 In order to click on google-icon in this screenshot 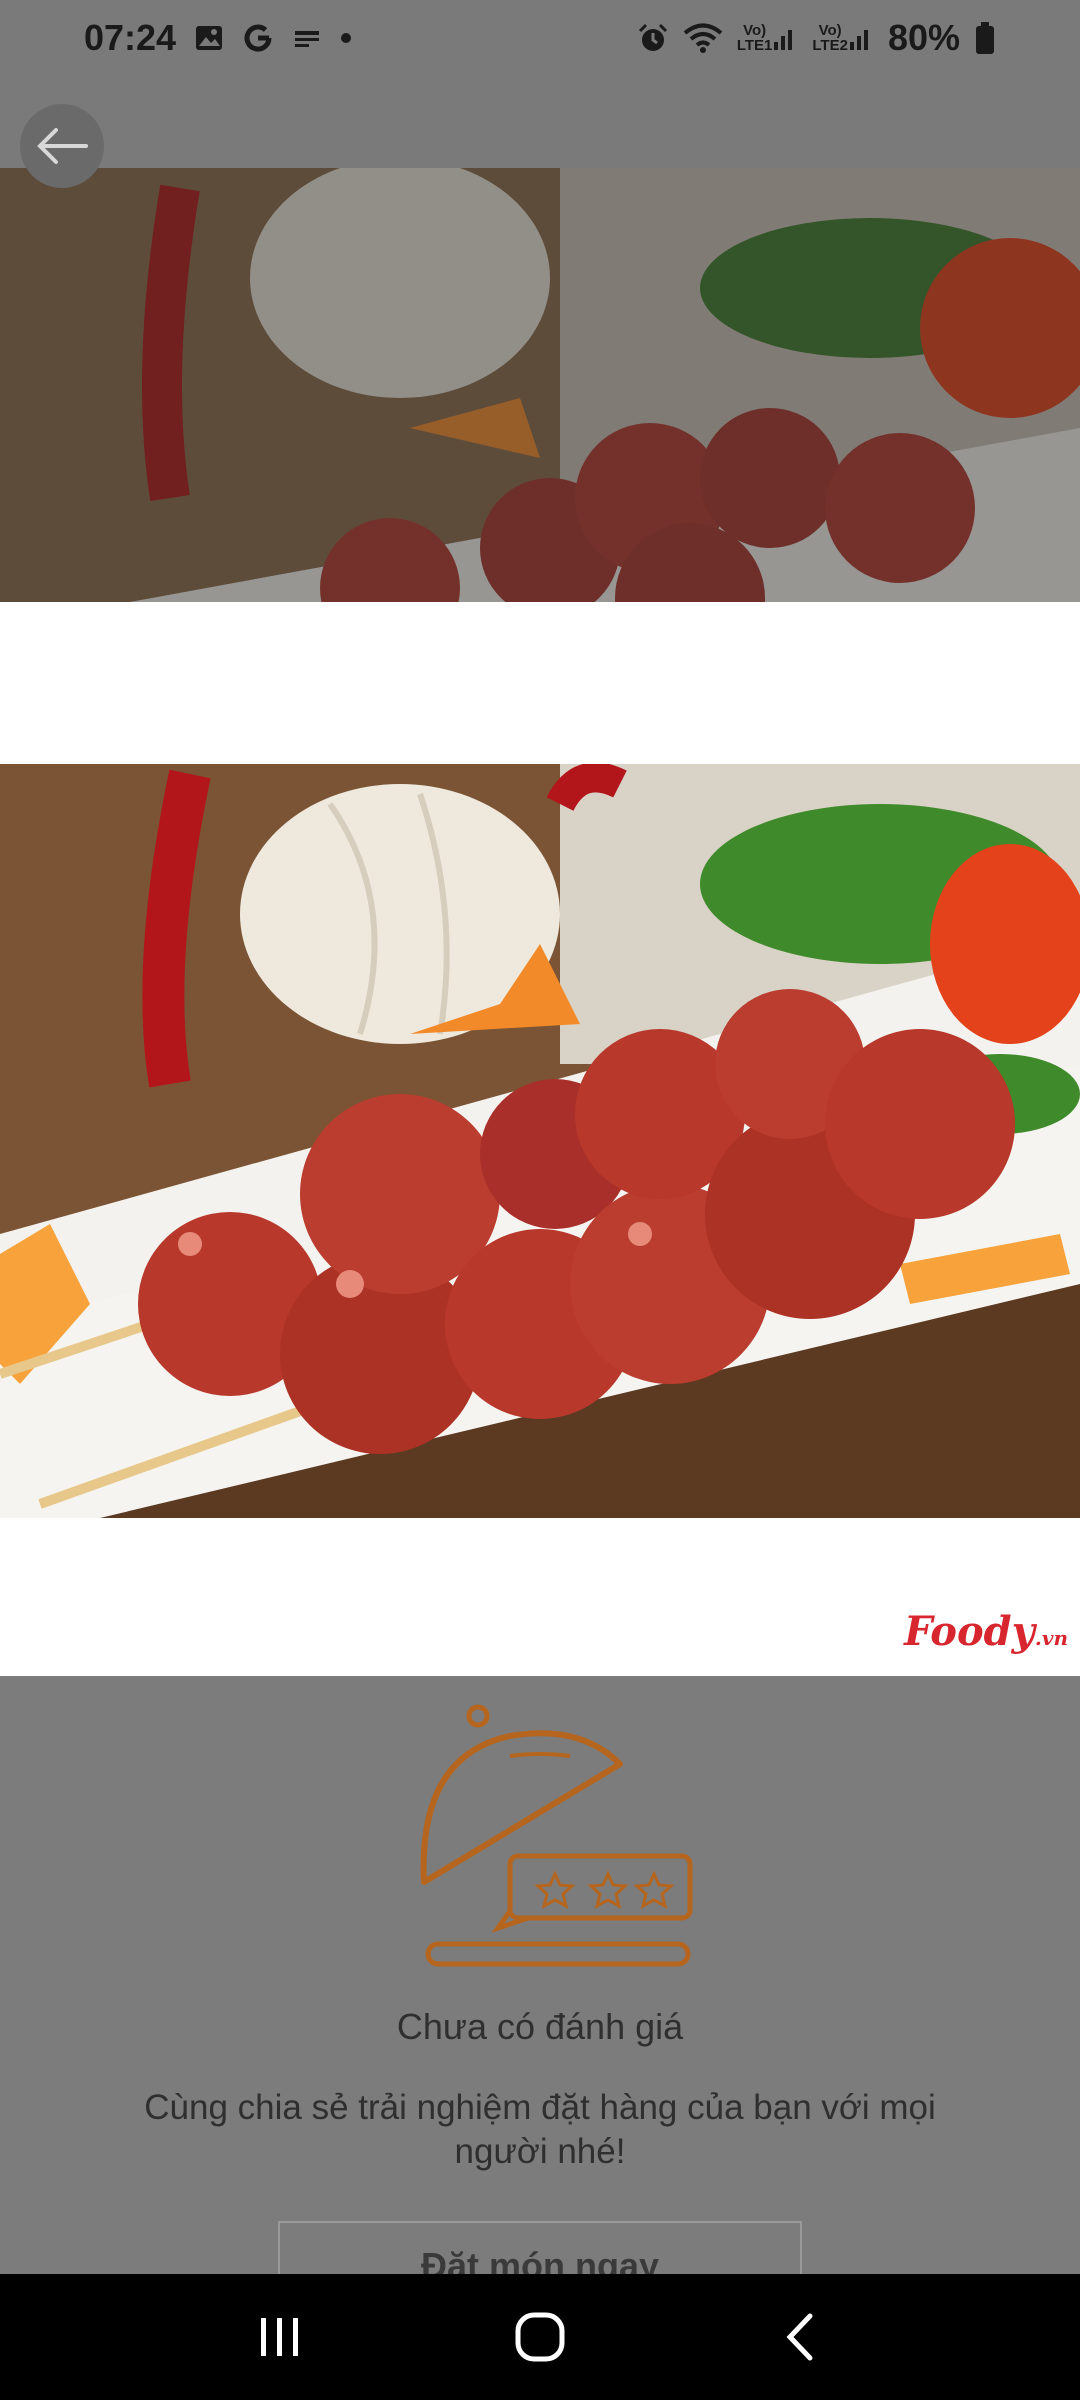, I will do `click(258, 38)`.